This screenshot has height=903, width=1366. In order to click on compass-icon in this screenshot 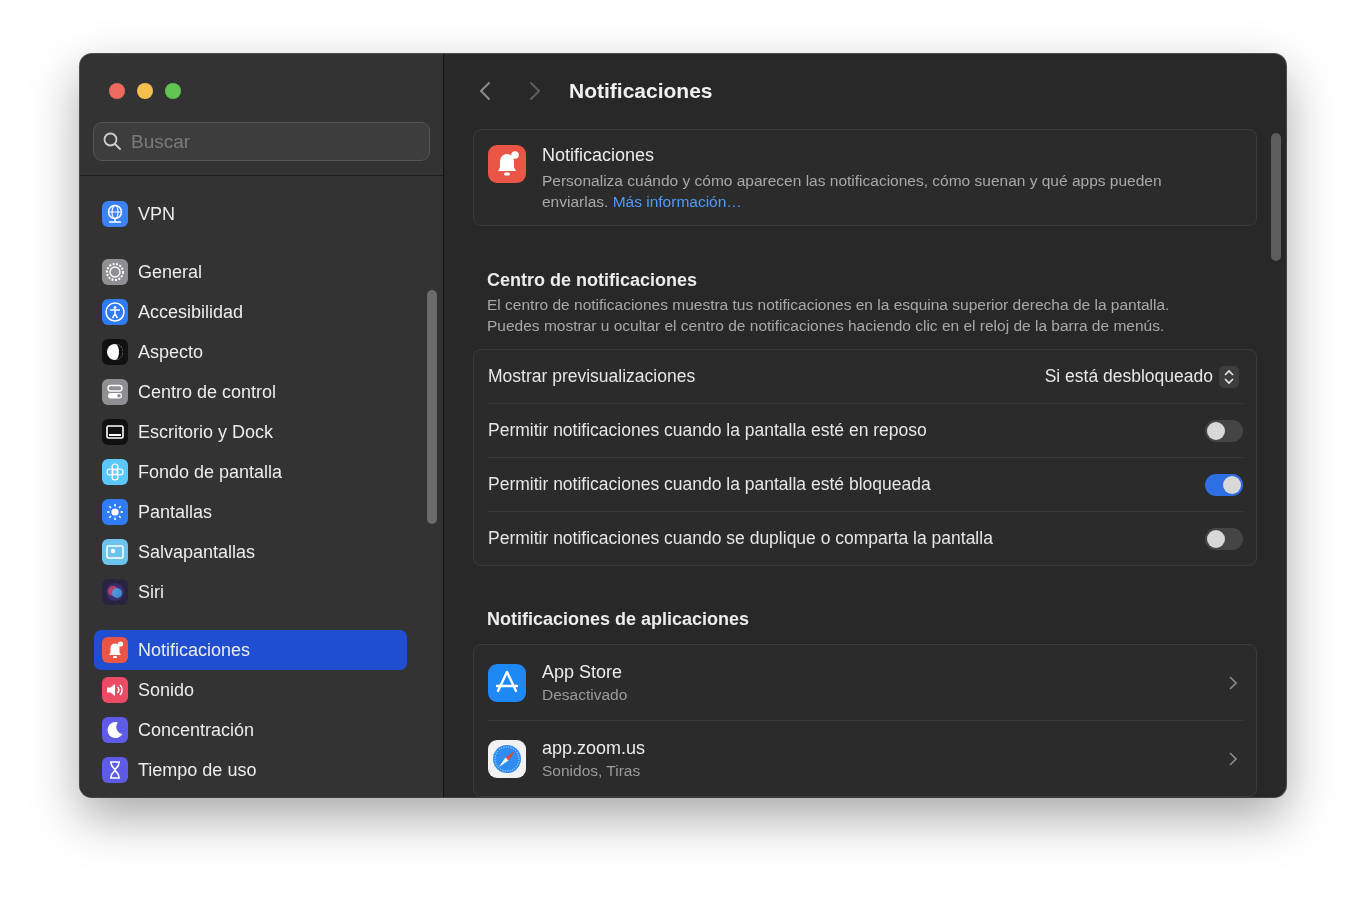, I will do `click(507, 758)`.